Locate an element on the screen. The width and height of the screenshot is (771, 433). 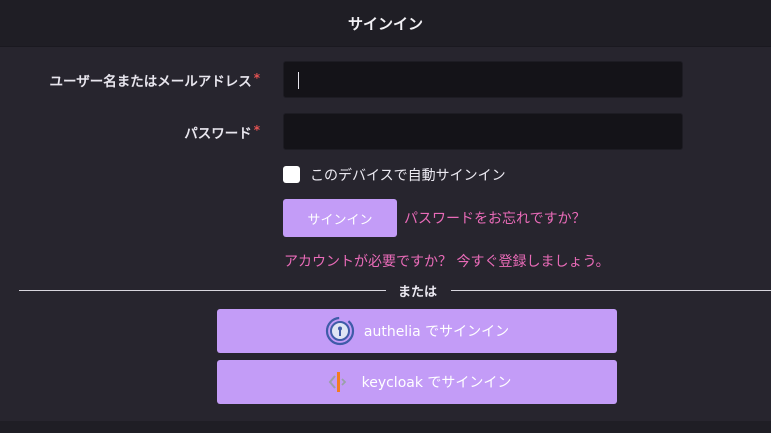
page-header: サインイン is located at coordinates (385, 23).